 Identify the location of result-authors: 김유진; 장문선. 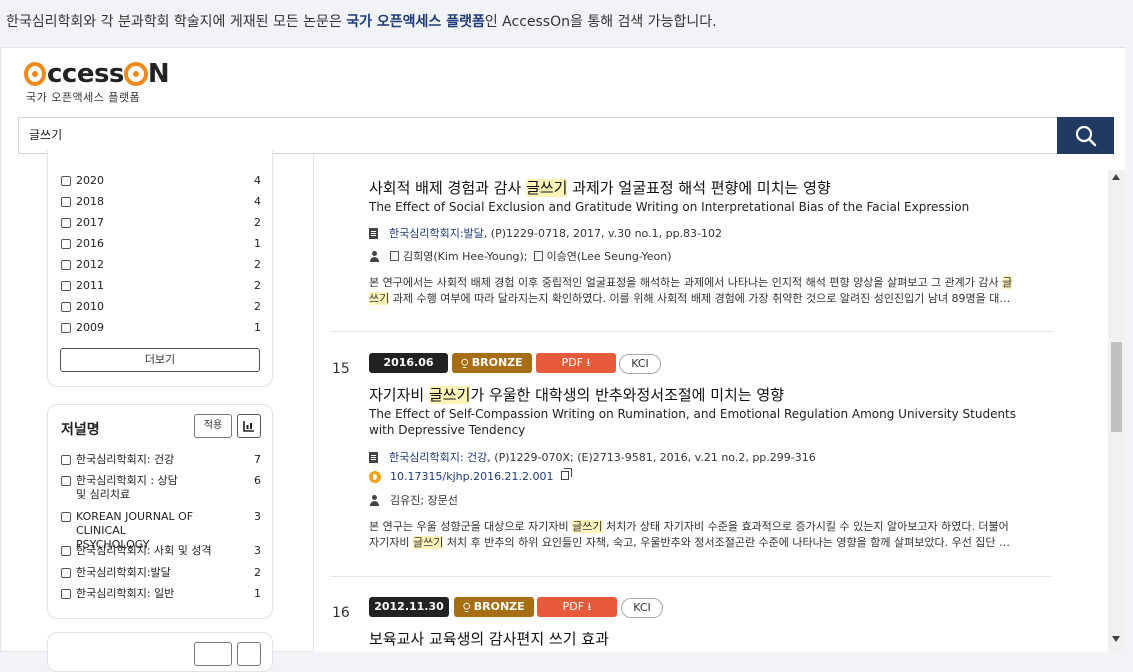
(413, 500).